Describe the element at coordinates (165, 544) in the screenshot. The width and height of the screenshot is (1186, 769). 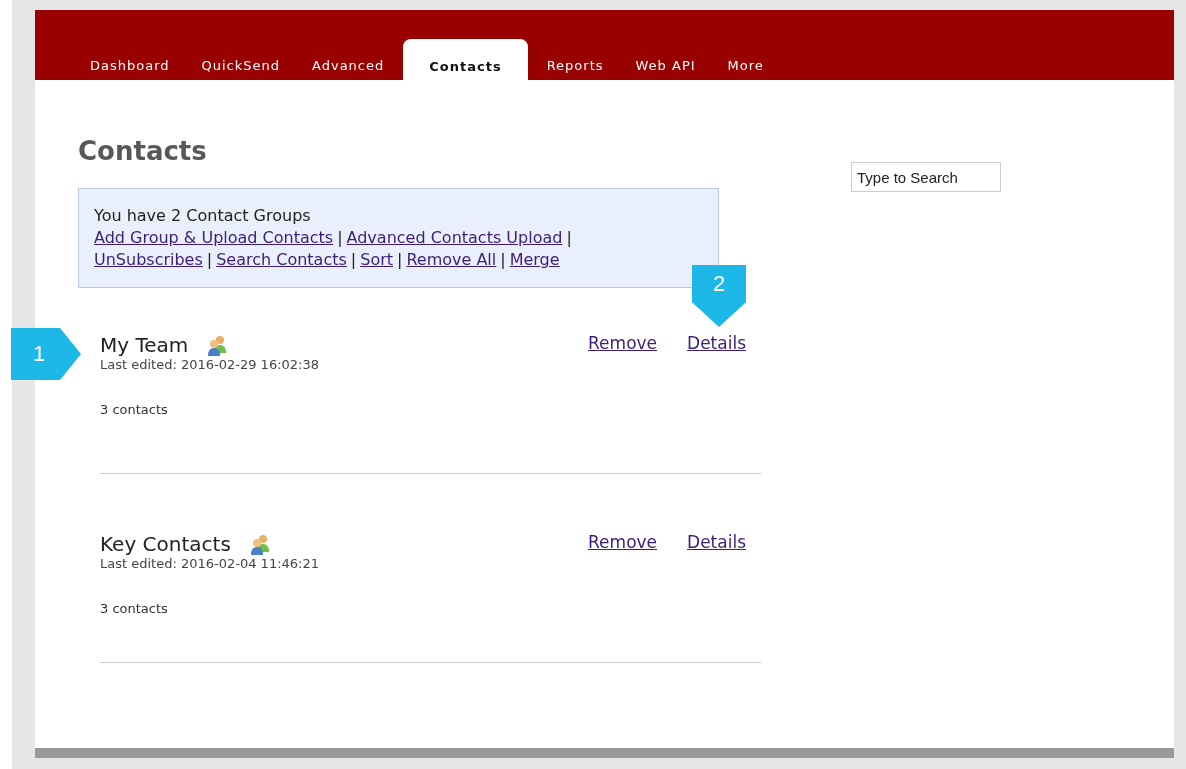
I see `group-name: Key Contacts` at that location.